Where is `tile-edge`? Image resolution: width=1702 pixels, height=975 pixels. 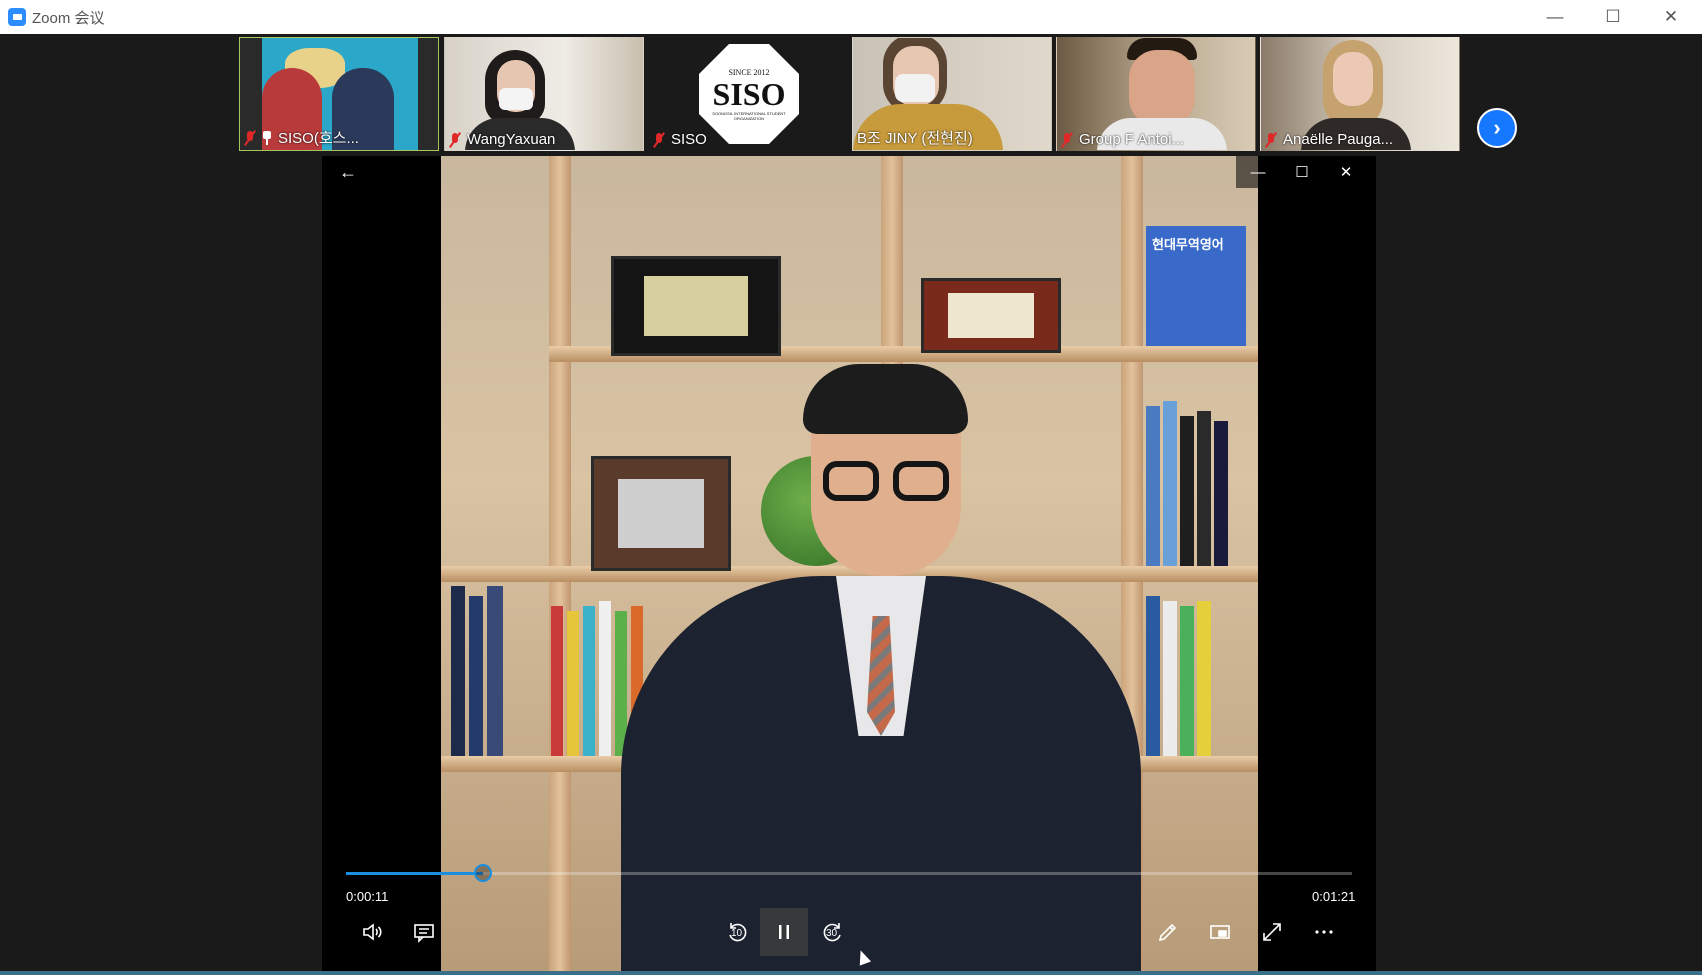
tile-edge is located at coordinates (428, 94).